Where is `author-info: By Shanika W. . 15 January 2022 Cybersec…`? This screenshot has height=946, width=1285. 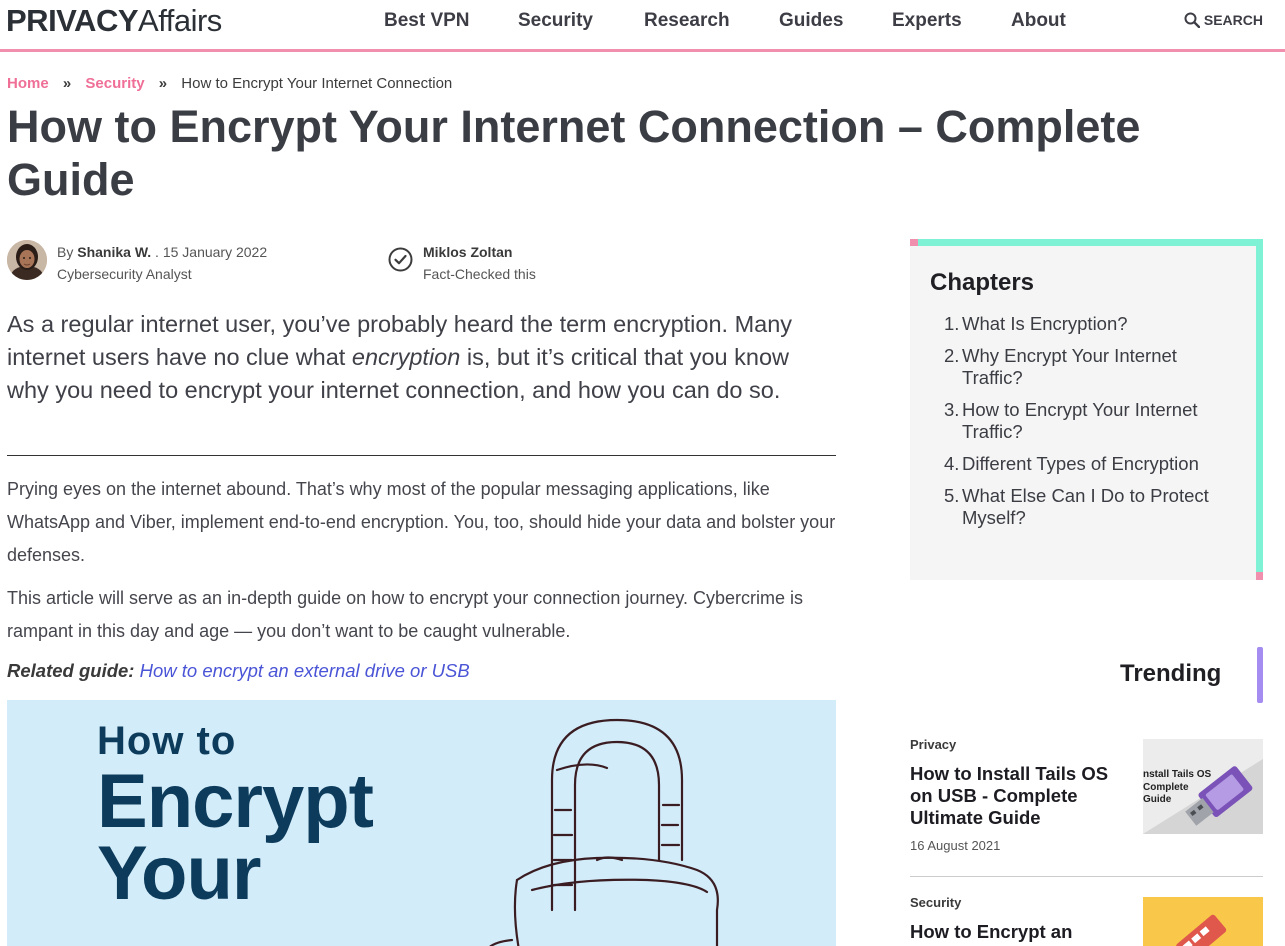
author-info: By Shanika W. . 15 January 2022 Cybersec… is located at coordinates (162, 263).